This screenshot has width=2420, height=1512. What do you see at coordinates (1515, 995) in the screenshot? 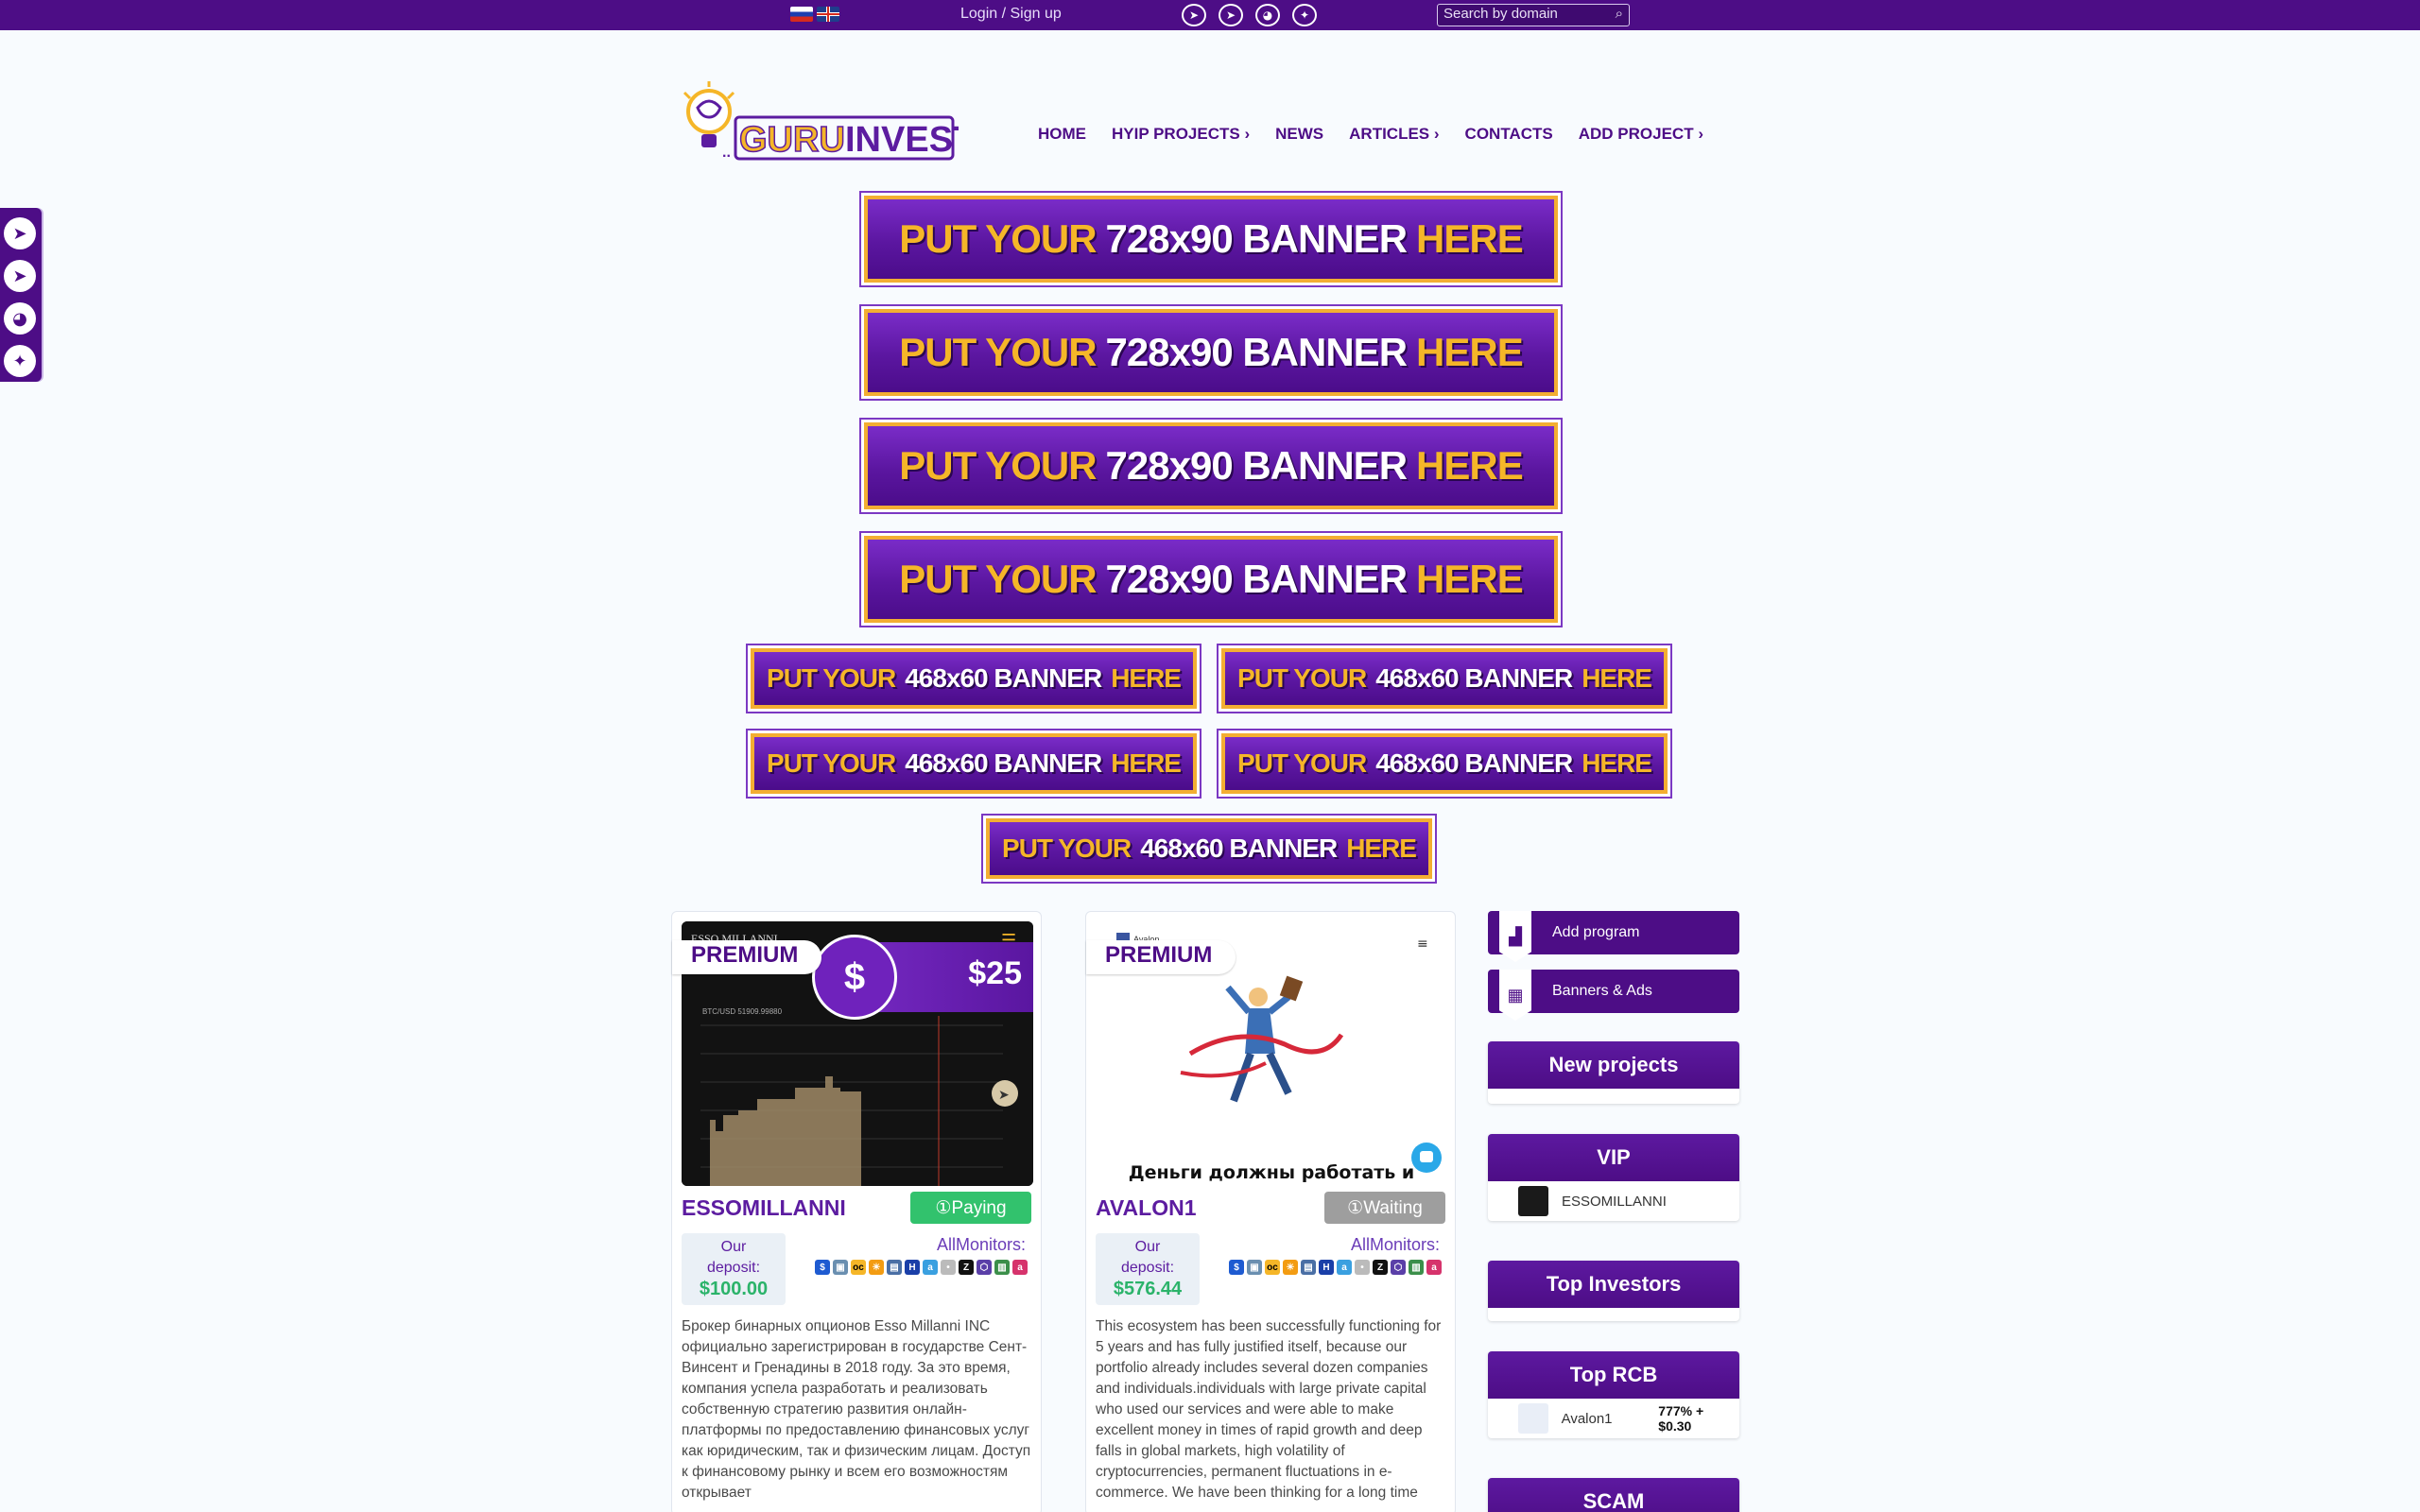
I see `grid-icon: ▦` at bounding box center [1515, 995].